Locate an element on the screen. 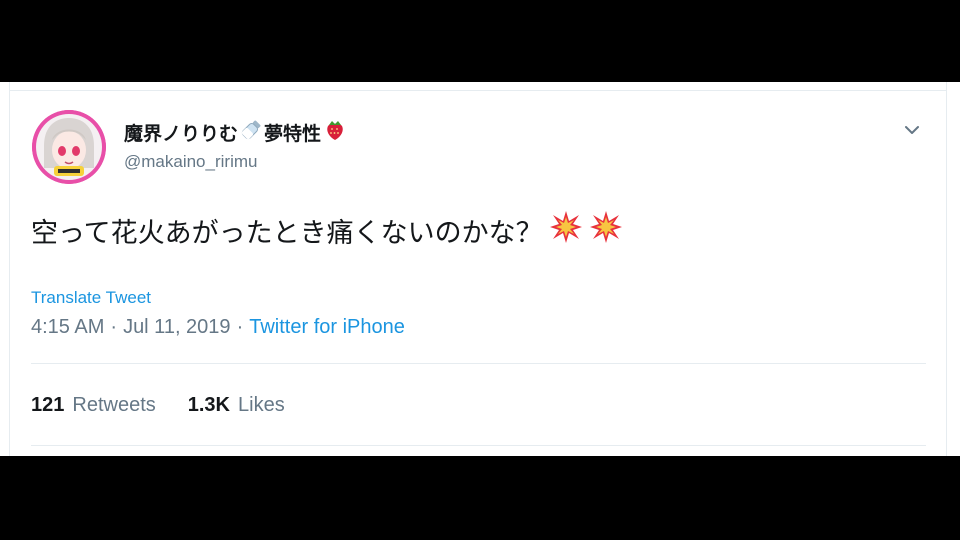 Image resolution: width=960 pixels, height=540 pixels. likes-stat: 1.3K Likes is located at coordinates (236, 405).